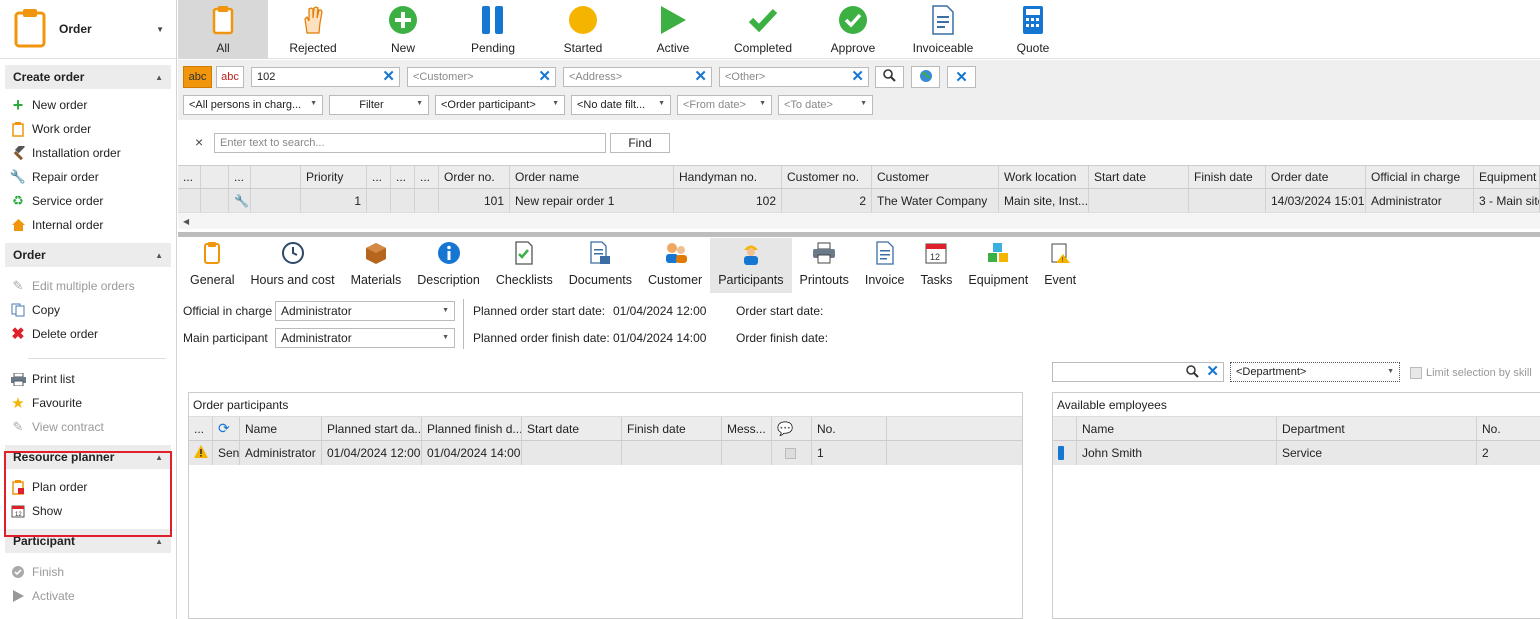 The width and height of the screenshot is (1540, 619). I want to click on sidebar-item-internal-order: Internal order, so click(88, 225).